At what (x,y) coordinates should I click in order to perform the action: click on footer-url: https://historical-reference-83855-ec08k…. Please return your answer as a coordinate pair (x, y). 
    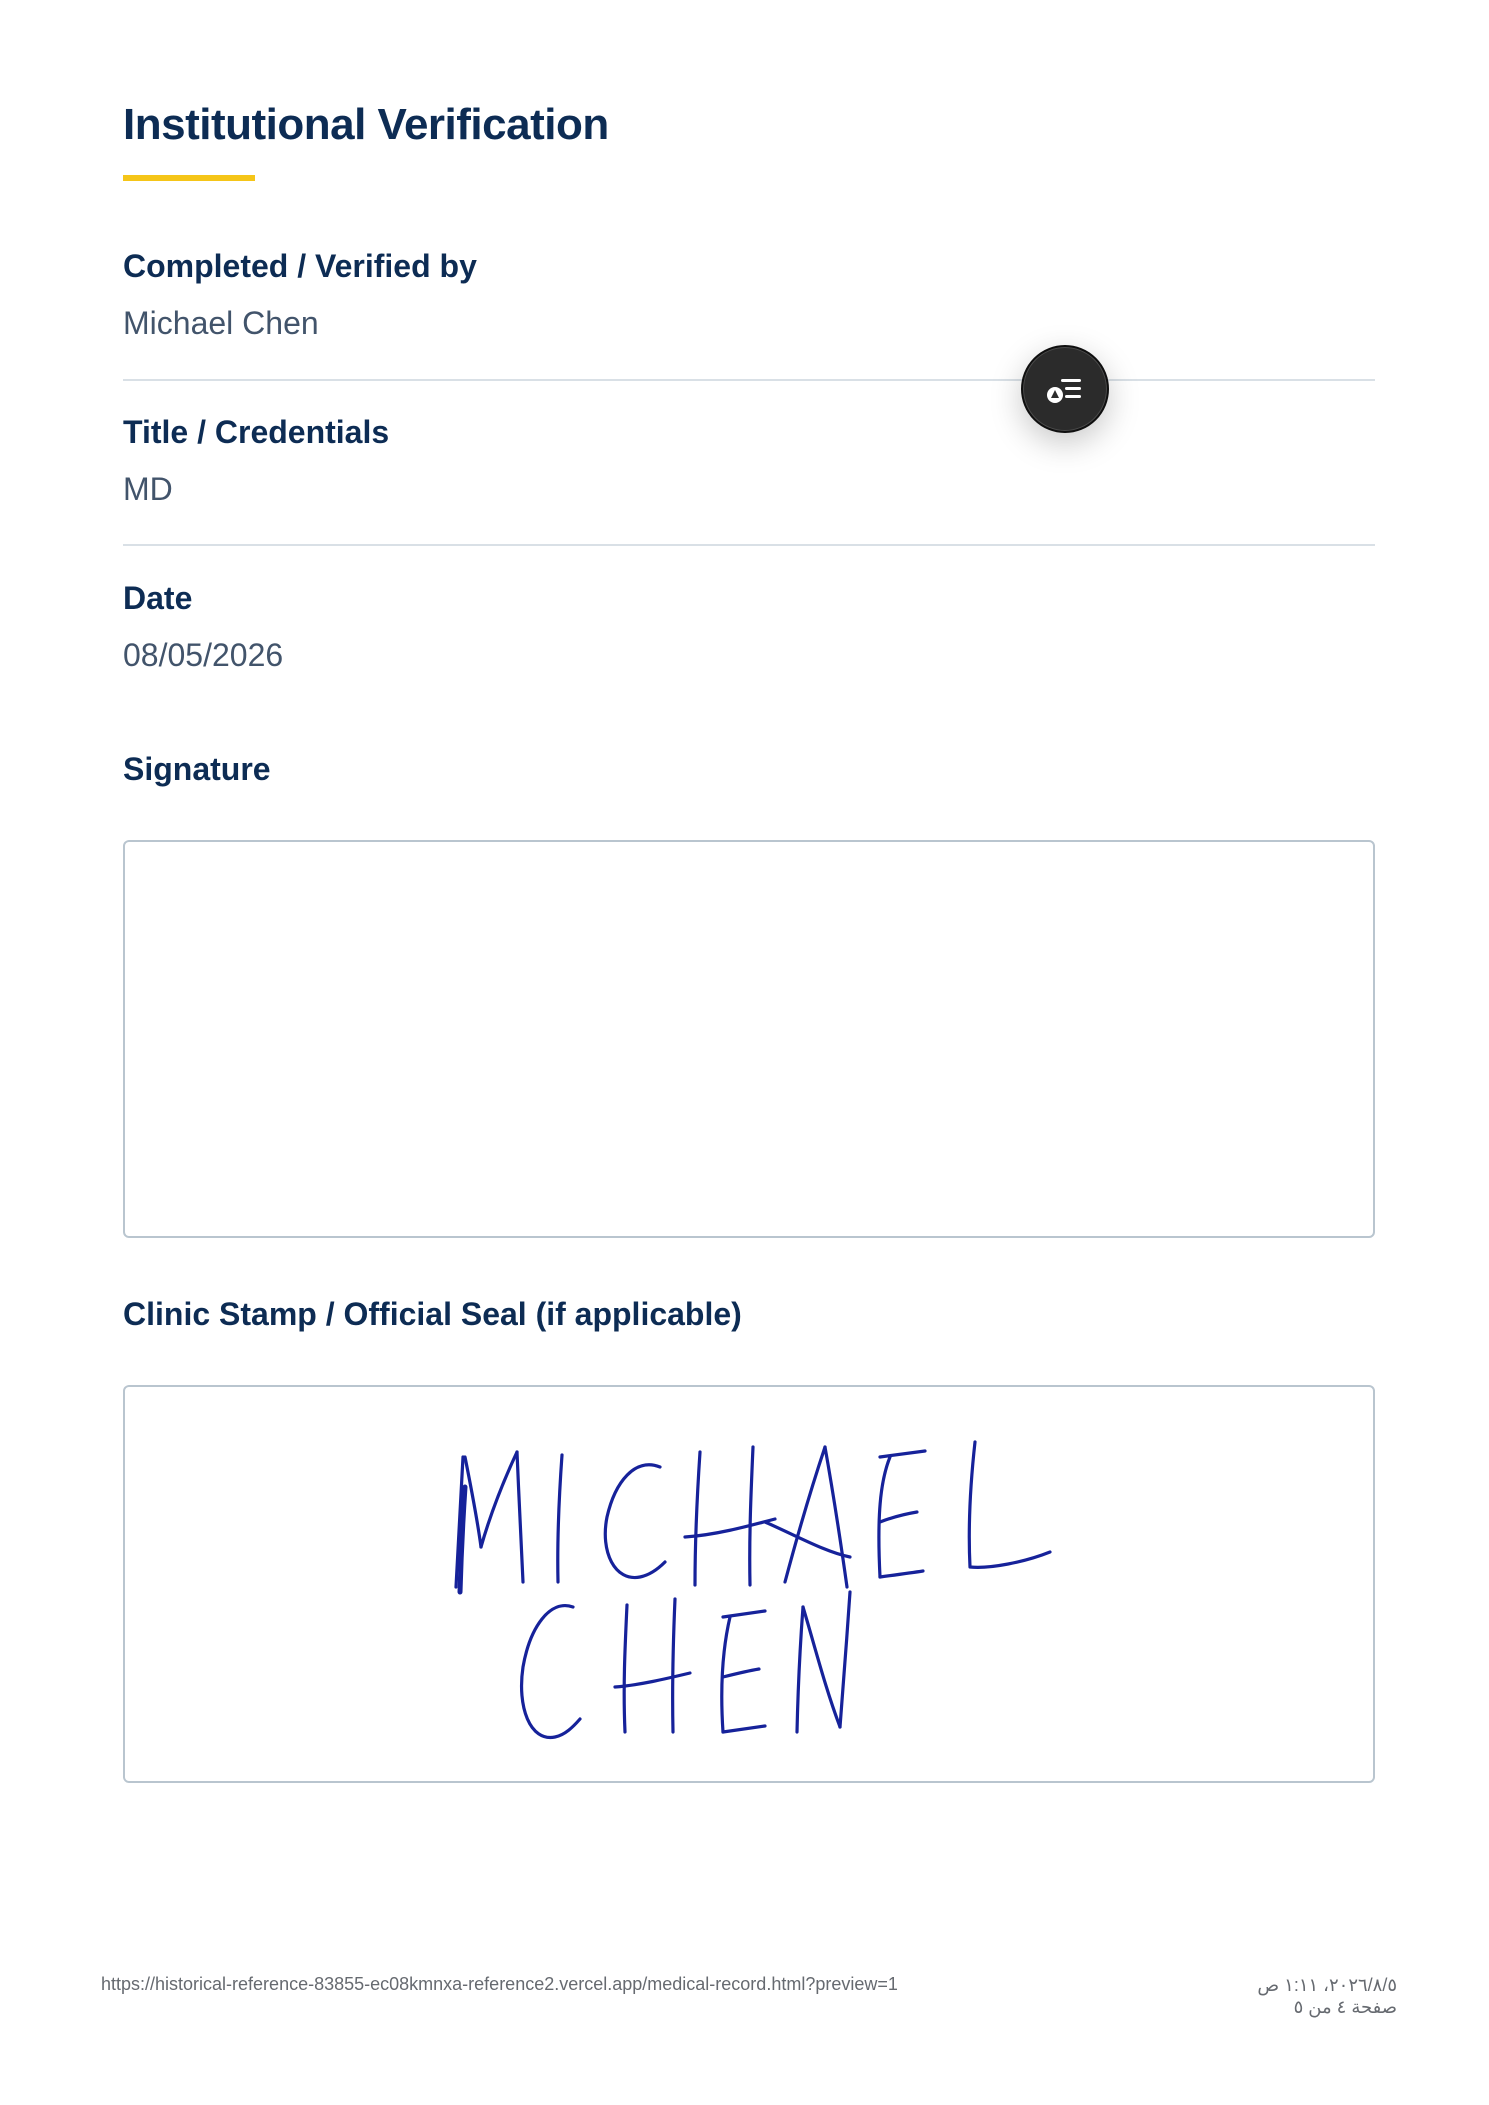
    Looking at the image, I should click on (499, 1984).